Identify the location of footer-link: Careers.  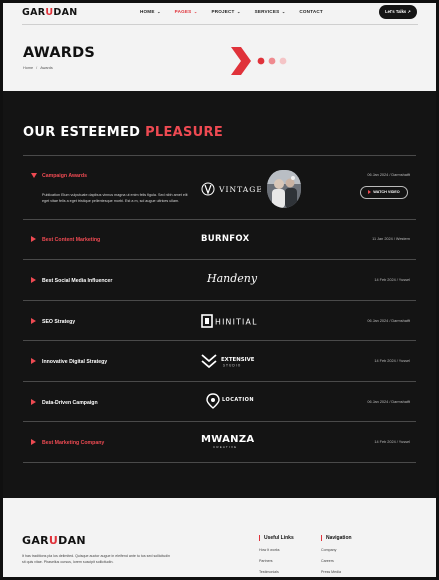
(336, 561).